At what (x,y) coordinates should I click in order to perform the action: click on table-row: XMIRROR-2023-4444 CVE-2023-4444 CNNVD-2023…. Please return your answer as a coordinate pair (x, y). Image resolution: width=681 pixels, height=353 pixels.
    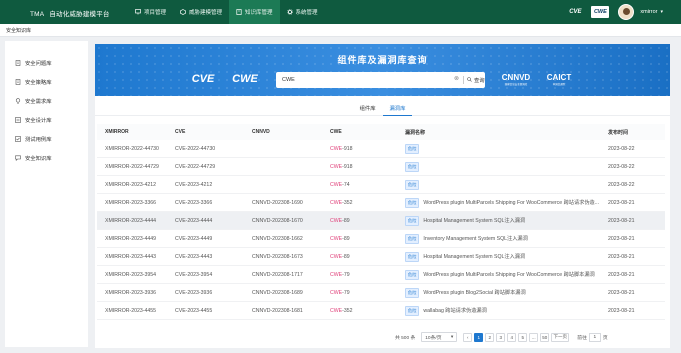
    Looking at the image, I should click on (381, 221).